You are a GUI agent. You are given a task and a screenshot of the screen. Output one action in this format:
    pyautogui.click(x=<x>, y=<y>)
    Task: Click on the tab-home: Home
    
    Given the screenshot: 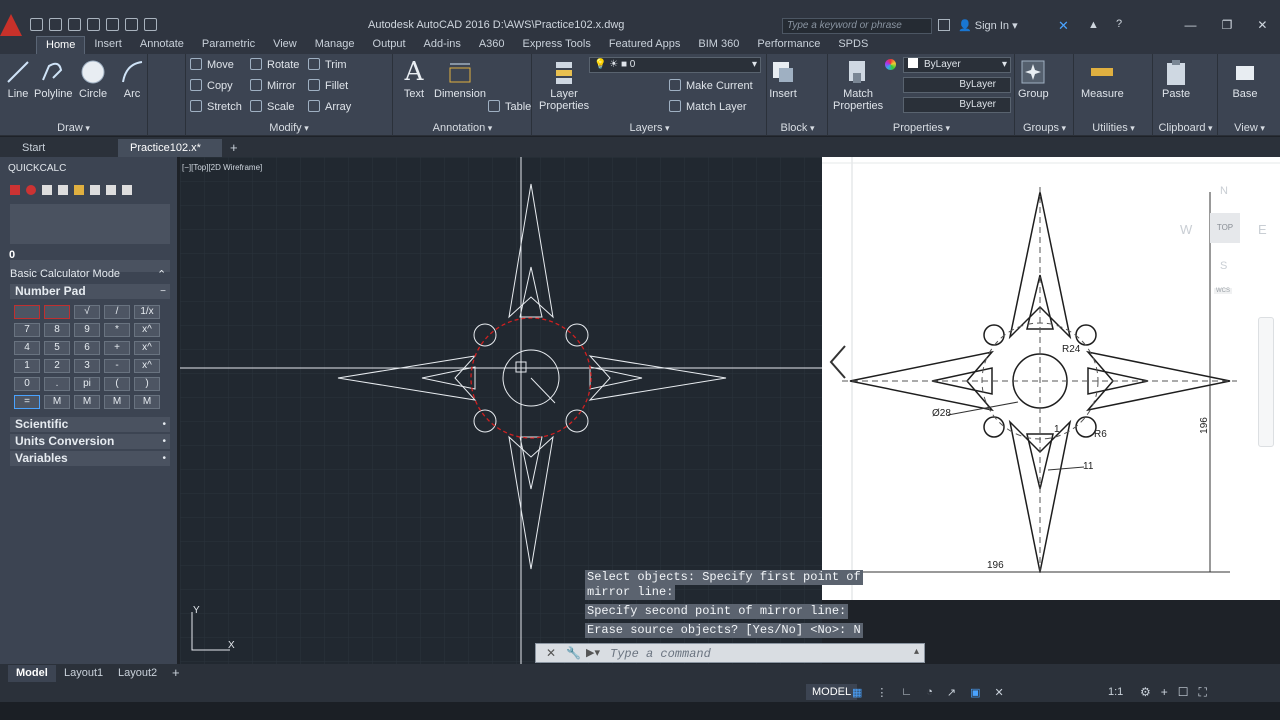 What is the action you would take?
    pyautogui.click(x=61, y=45)
    